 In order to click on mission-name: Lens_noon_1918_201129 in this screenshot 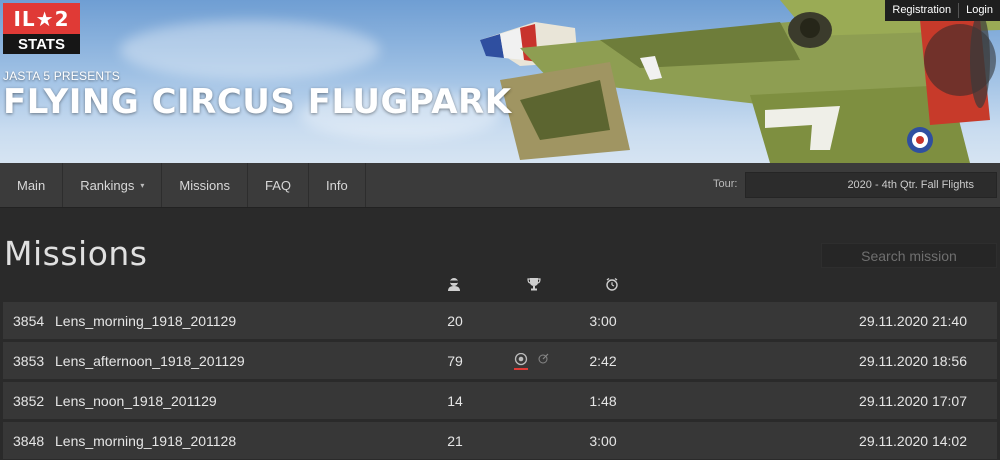, I will do `click(136, 401)`.